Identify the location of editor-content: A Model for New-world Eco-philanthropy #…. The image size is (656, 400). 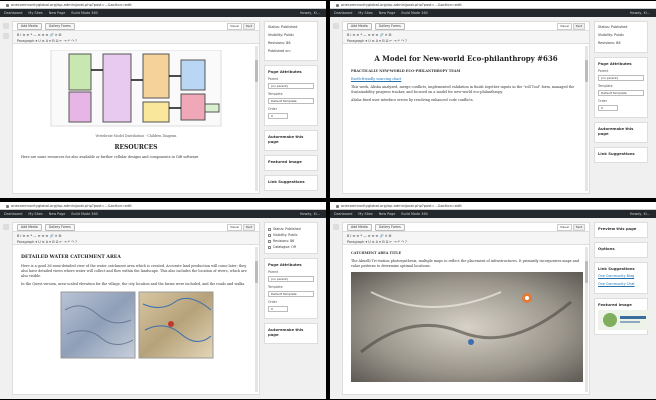
(466, 119).